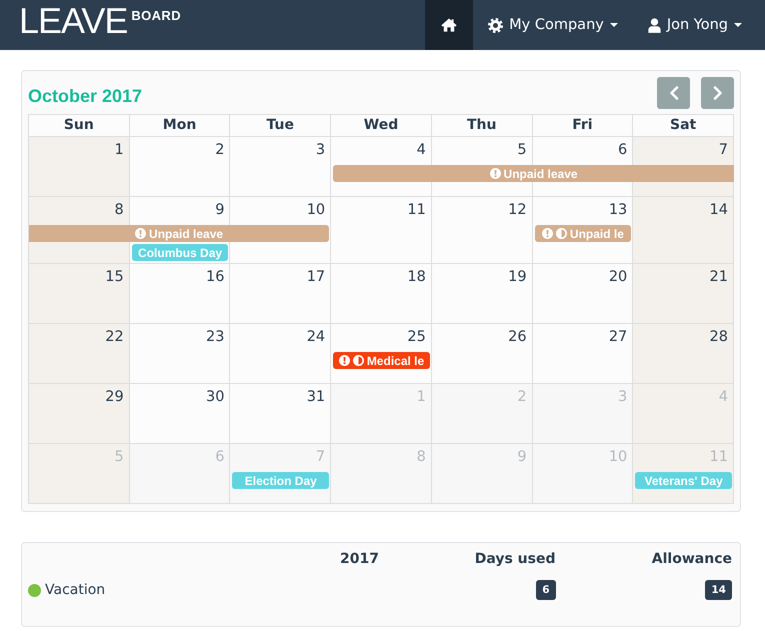 The image size is (765, 631). Describe the element at coordinates (719, 277) in the screenshot. I see `day-number: 21` at that location.